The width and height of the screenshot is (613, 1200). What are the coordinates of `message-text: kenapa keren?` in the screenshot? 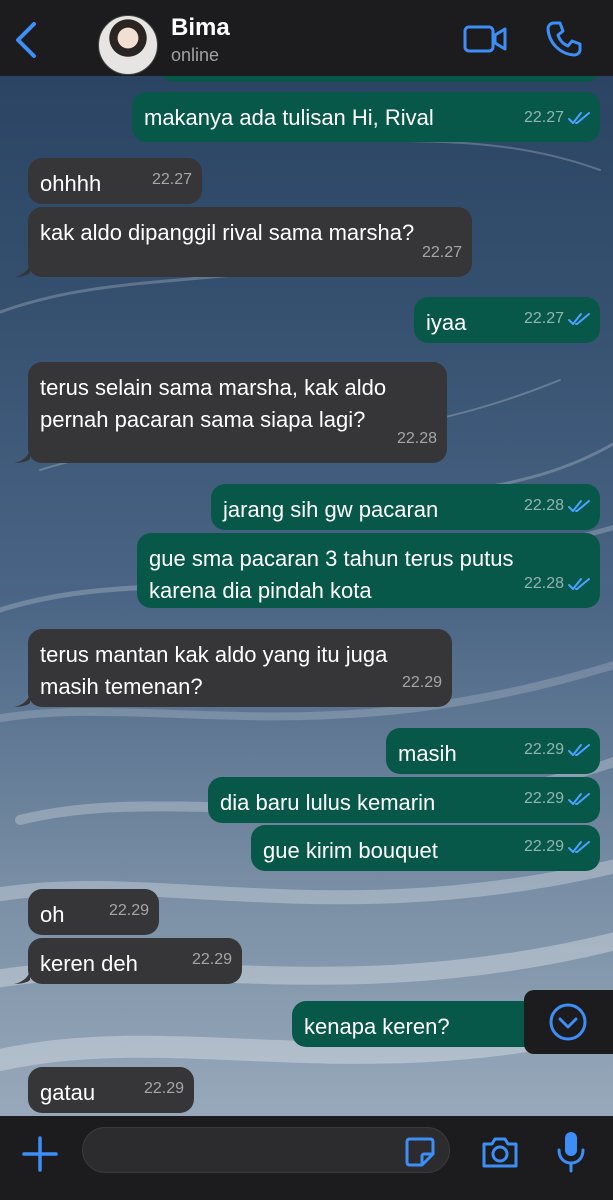 It's located at (377, 1026).